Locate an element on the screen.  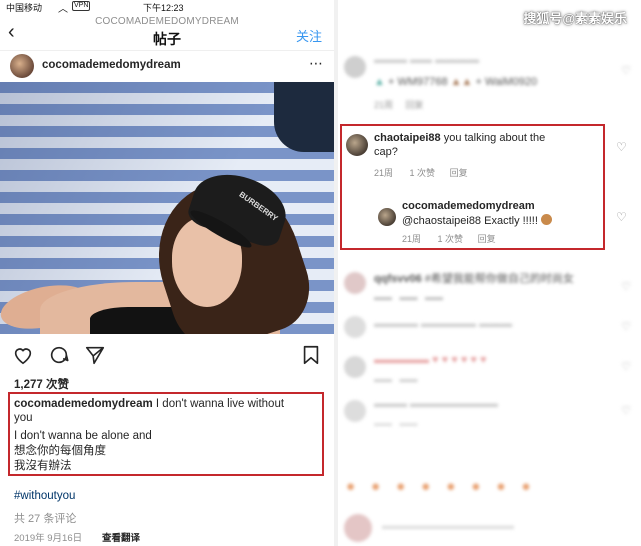
reply-time: 21周 is located at coordinates (412, 239).